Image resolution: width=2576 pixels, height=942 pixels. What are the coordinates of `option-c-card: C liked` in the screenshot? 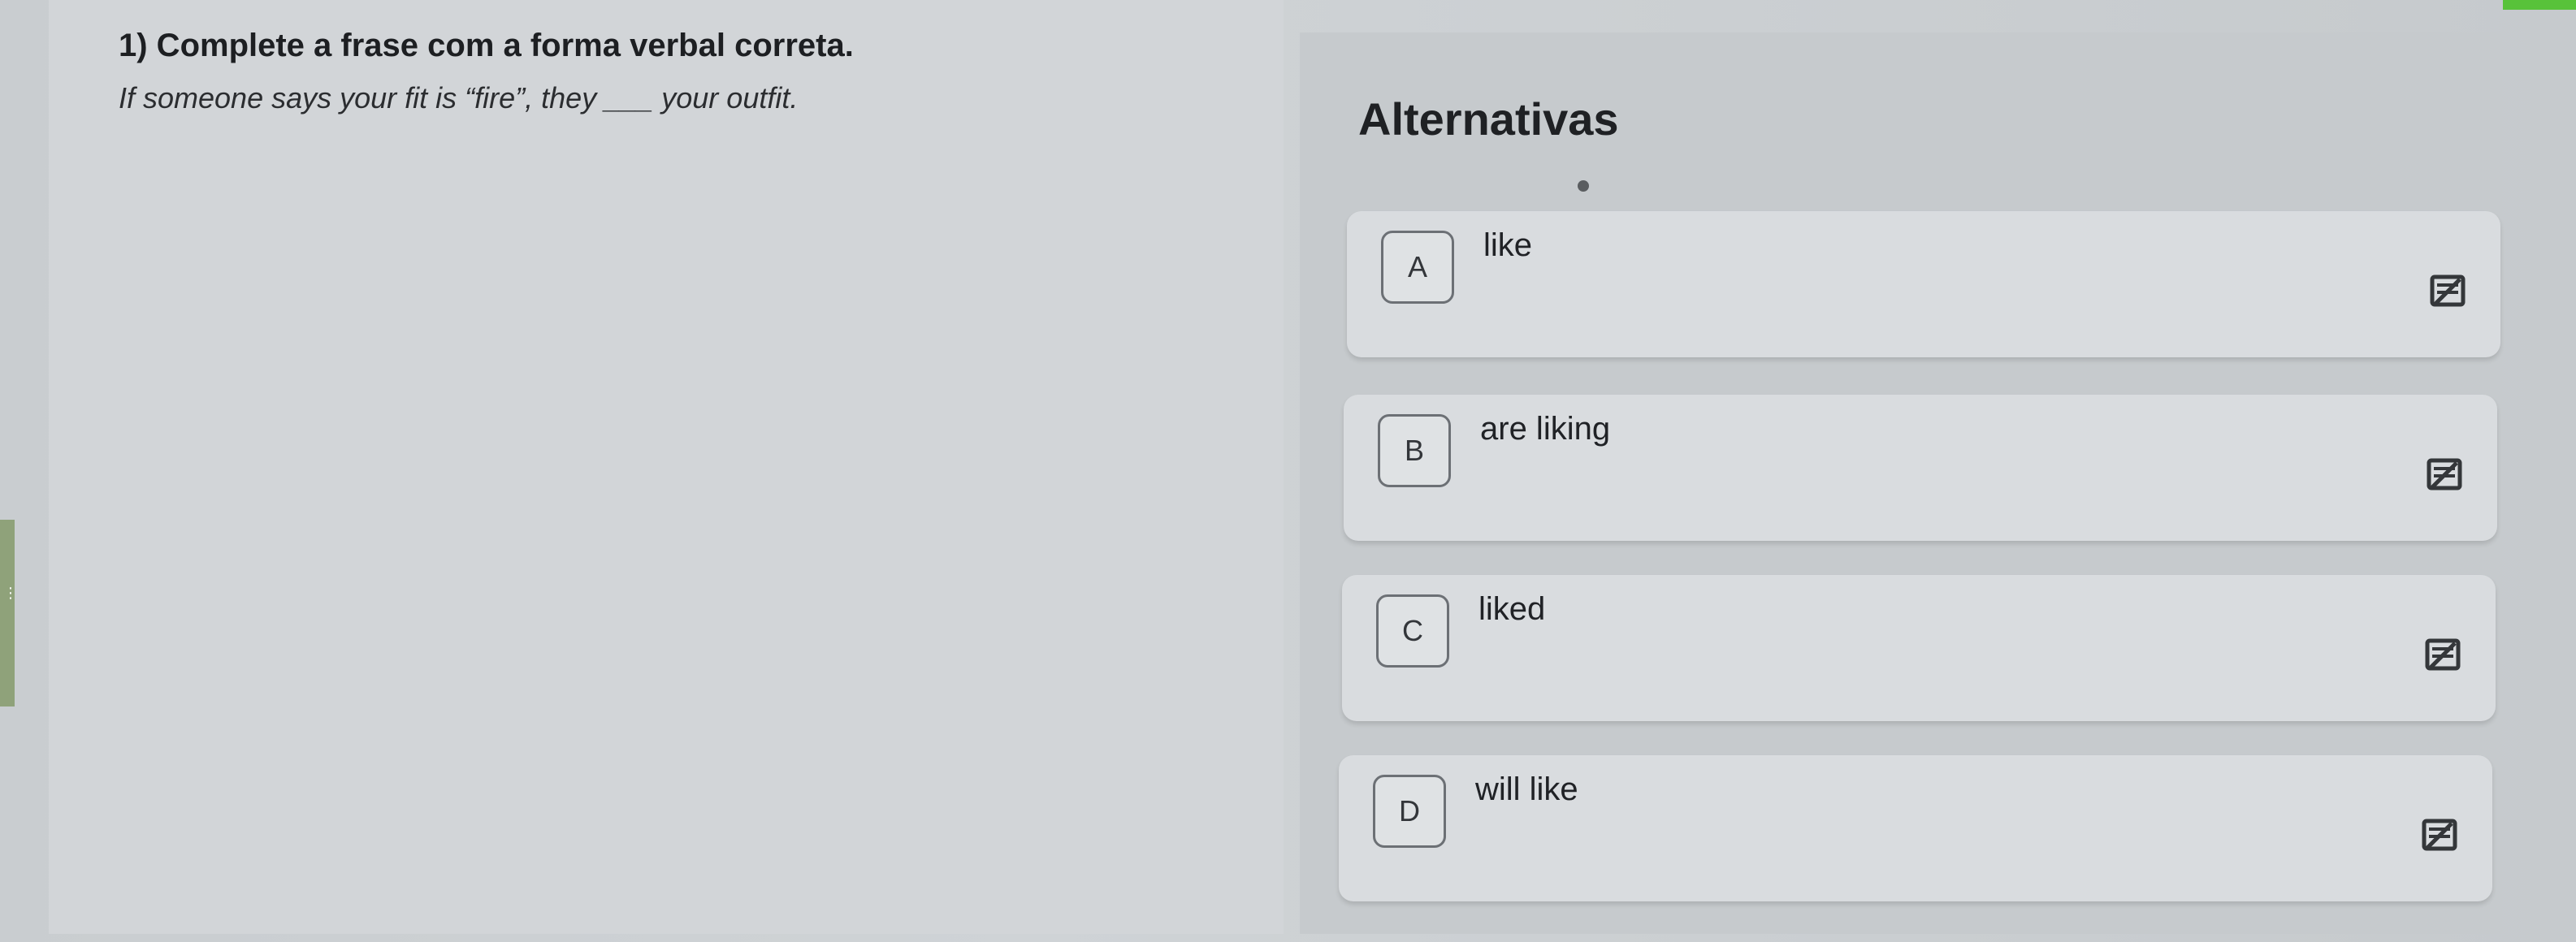 It's located at (1919, 648).